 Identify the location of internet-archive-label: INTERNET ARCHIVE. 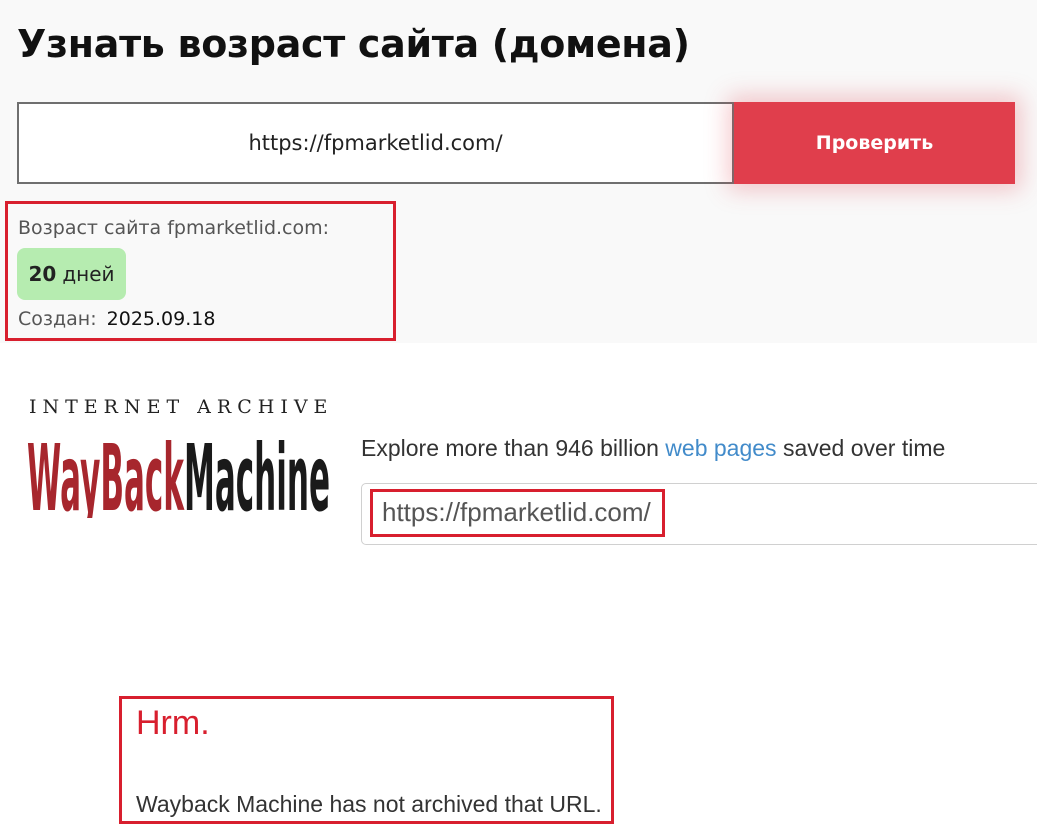
(181, 407).